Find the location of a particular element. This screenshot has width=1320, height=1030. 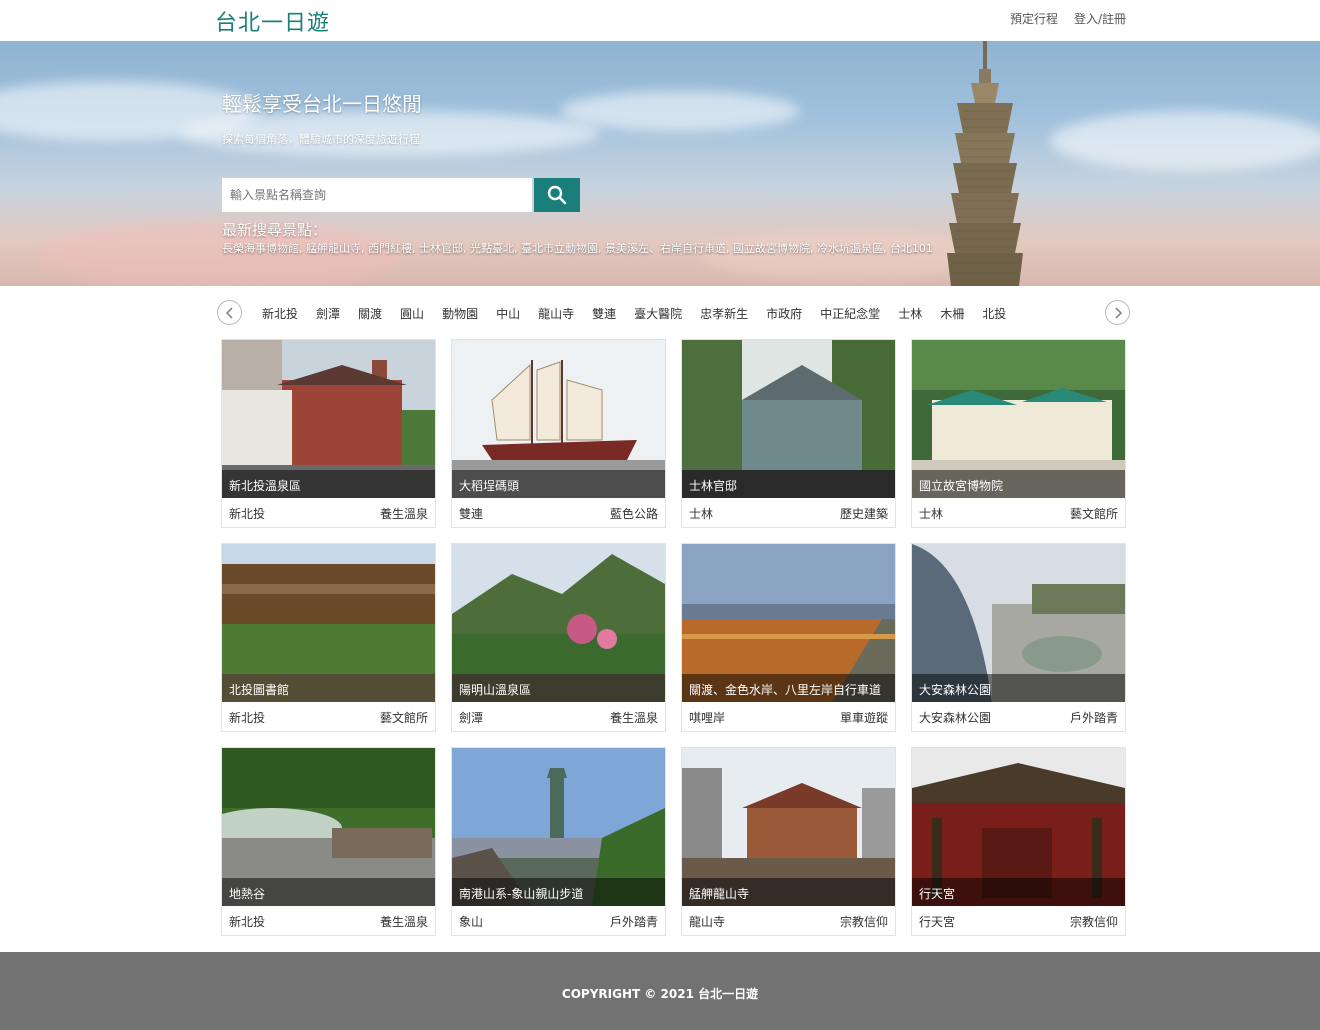

attraction-card: 南港山系-象山親山步道象山 戶外踏青 is located at coordinates (558, 841).